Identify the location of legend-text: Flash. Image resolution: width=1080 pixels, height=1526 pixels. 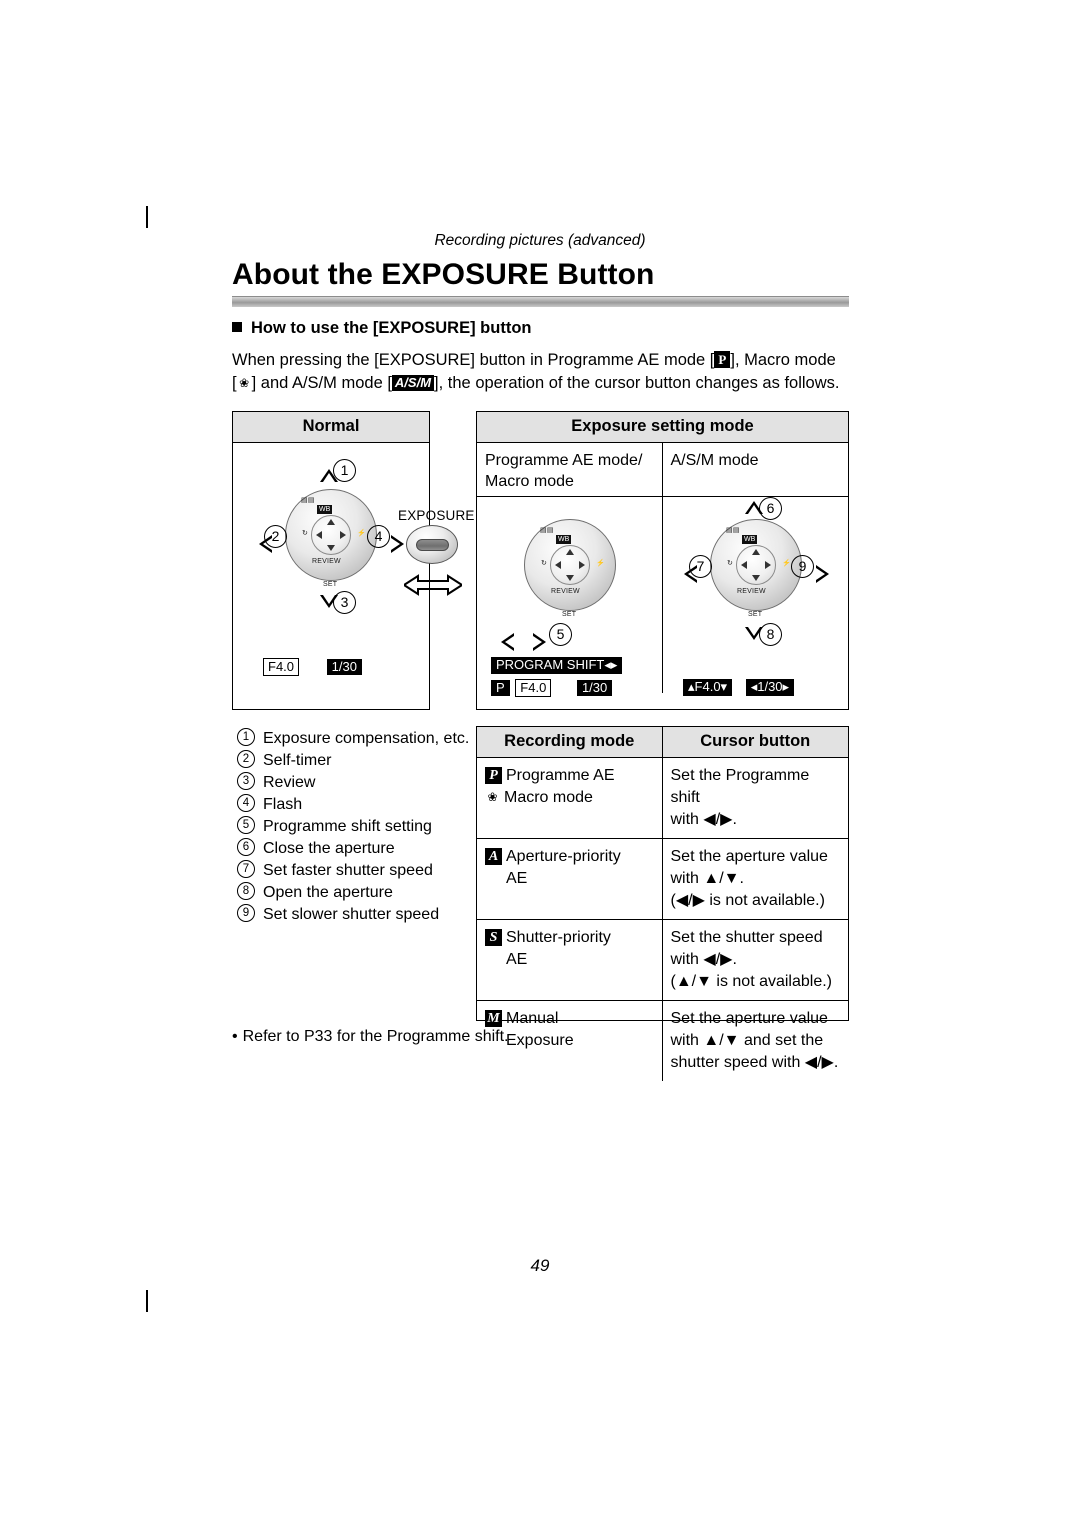
(283, 804).